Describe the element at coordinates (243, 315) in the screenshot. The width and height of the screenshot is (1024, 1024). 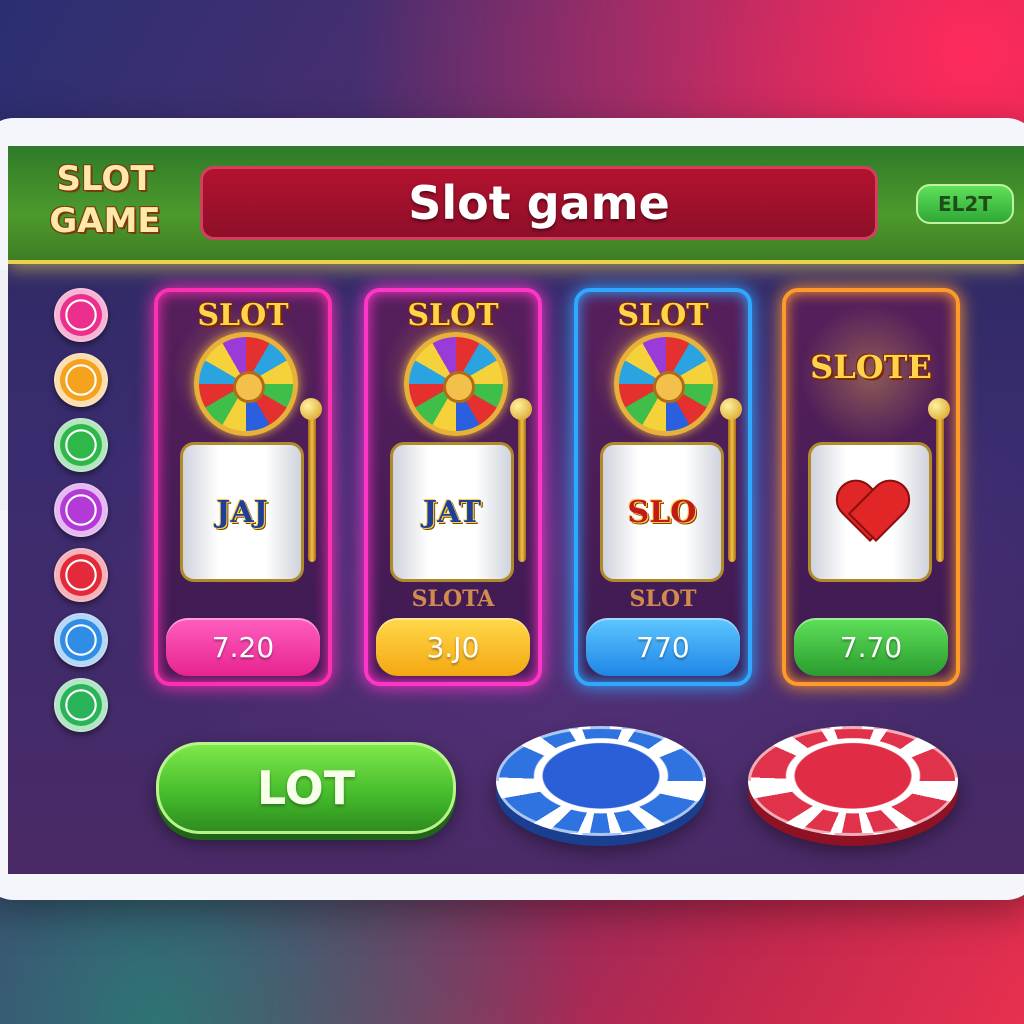
I see `machine-1-title: SLOT` at that location.